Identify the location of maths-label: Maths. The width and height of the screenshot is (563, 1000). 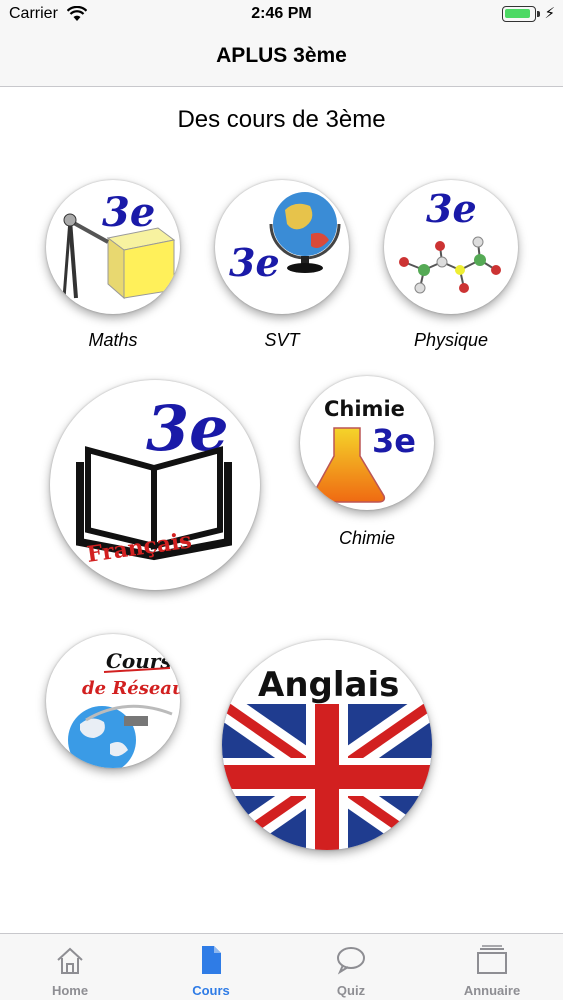
(113, 340).